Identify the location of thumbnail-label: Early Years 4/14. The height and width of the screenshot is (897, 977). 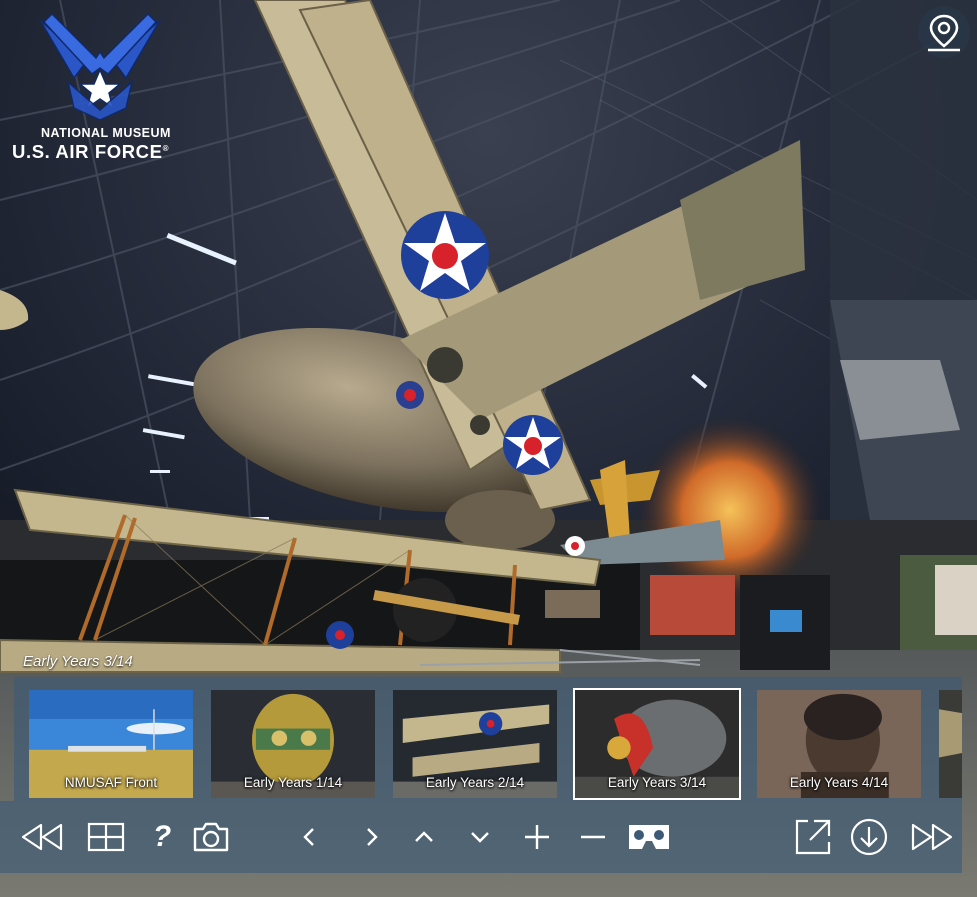
(839, 782).